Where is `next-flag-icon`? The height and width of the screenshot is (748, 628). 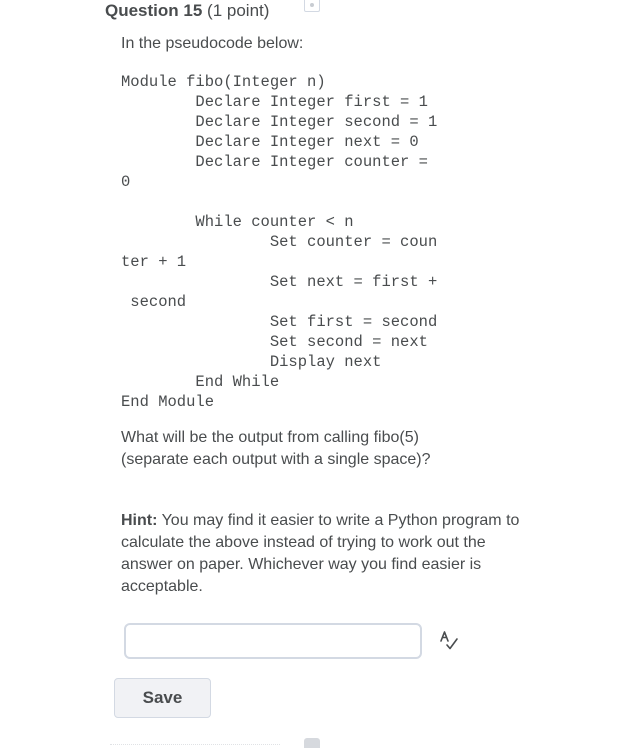
next-flag-icon is located at coordinates (312, 743).